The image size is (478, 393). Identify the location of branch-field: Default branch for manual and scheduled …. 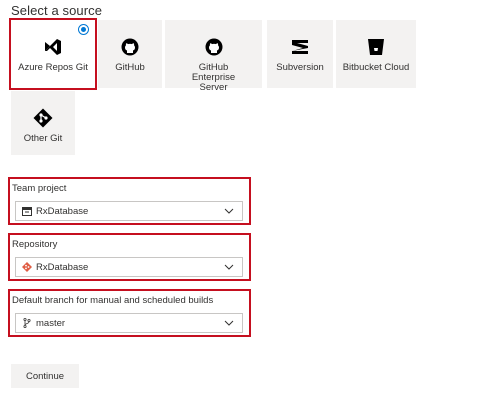
(129, 313).